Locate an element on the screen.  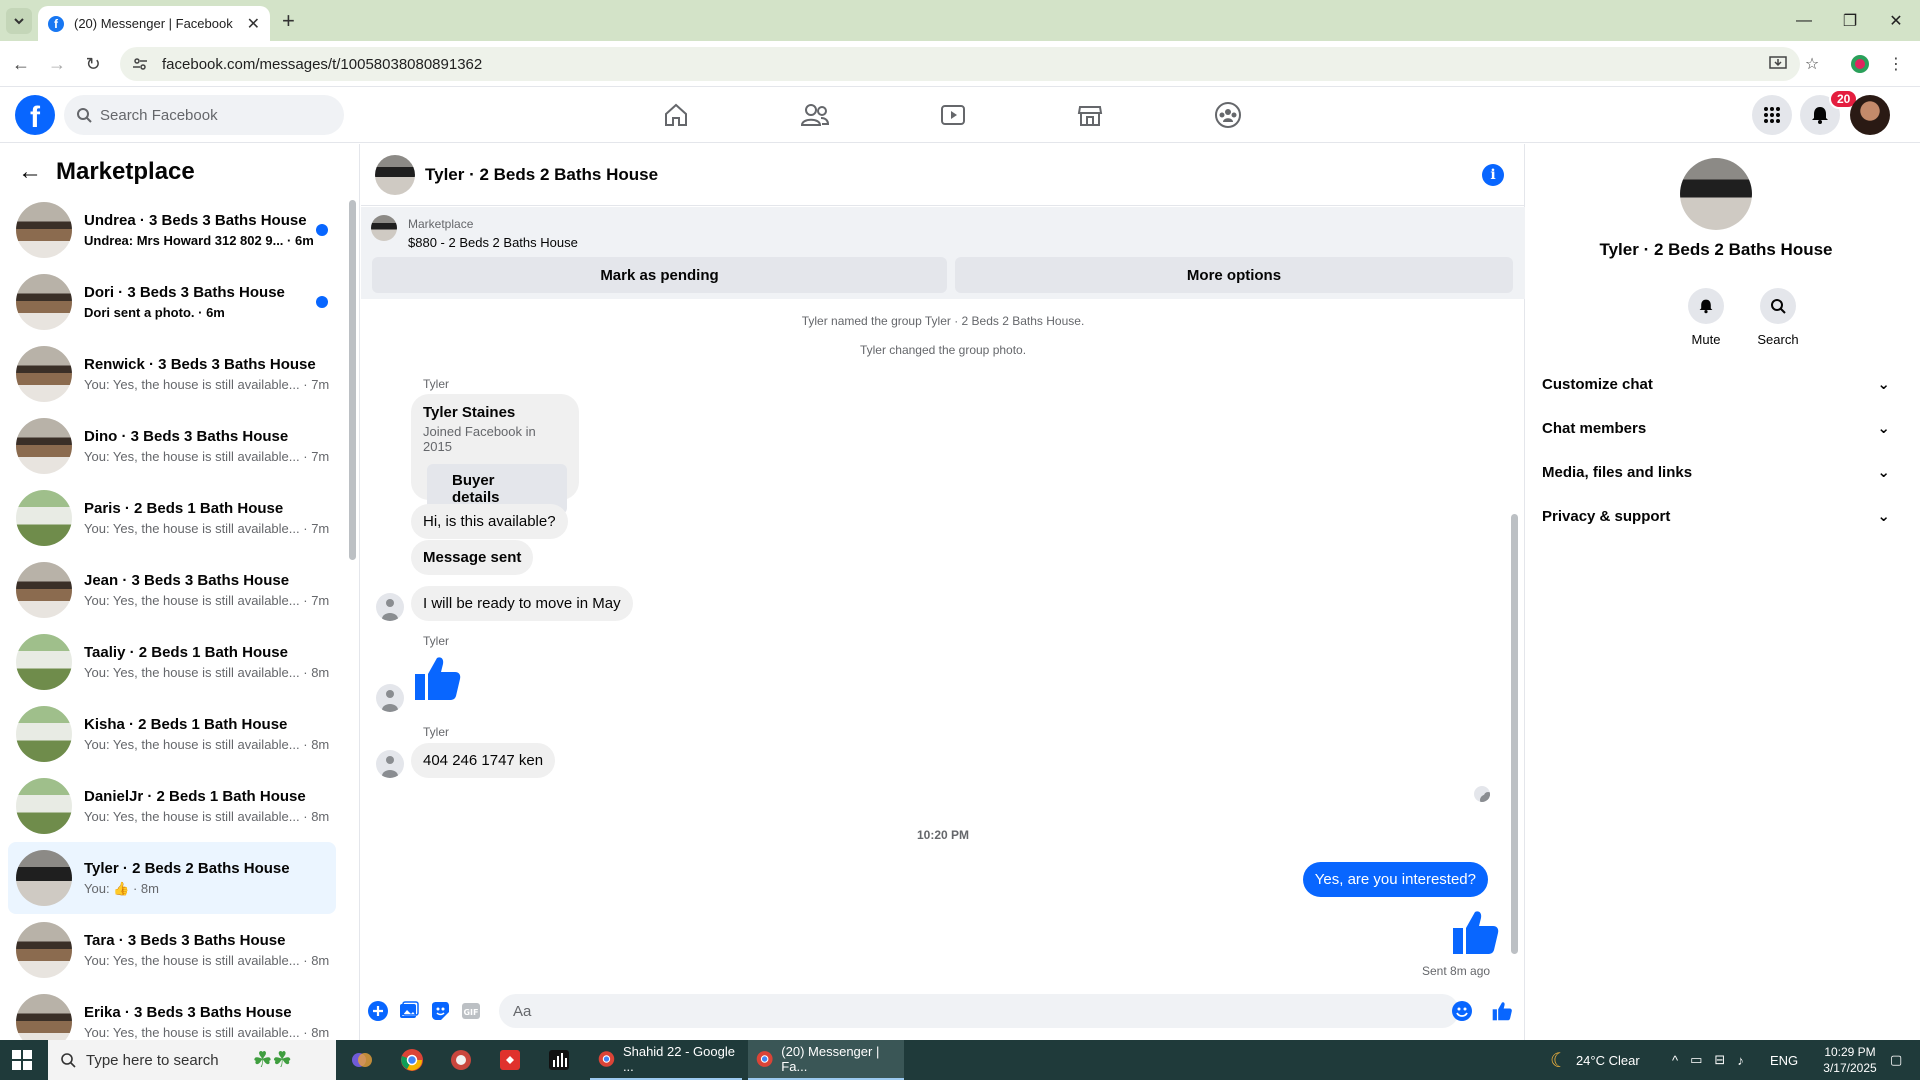
menu-grid-icon is located at coordinates (1772, 115).